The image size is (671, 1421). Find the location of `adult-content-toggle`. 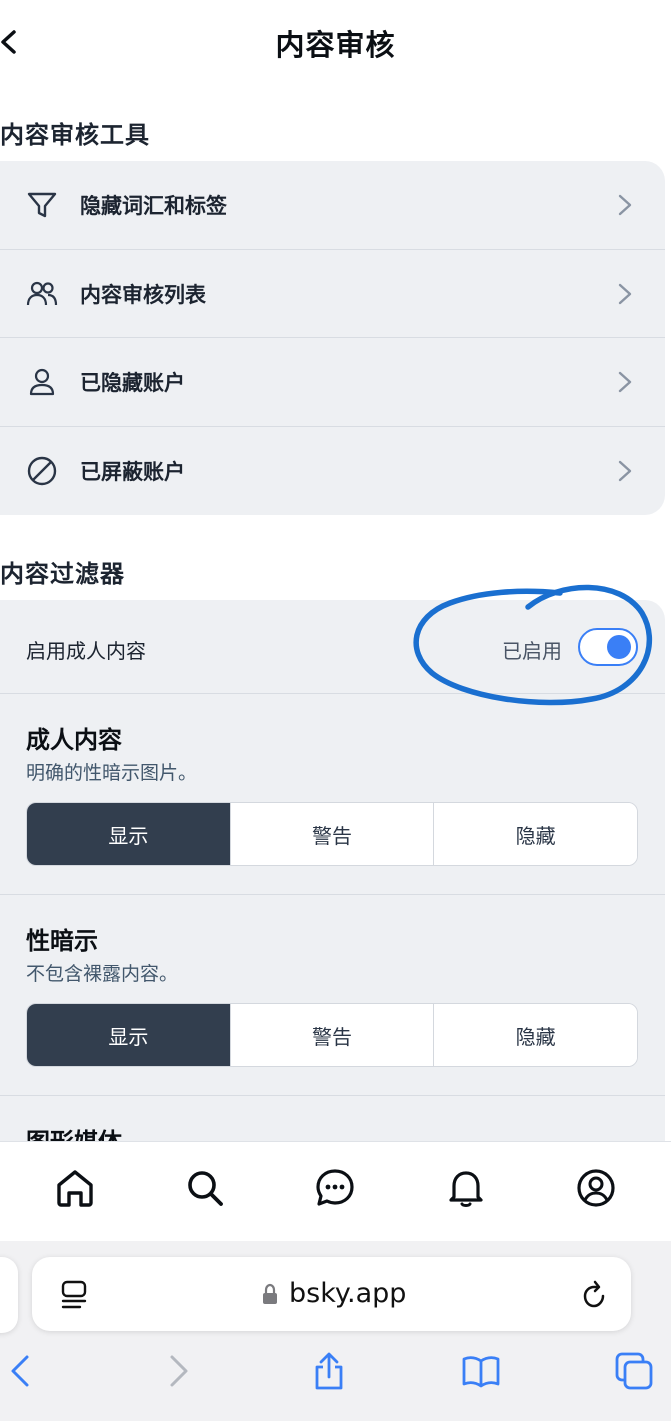

adult-content-toggle is located at coordinates (608, 647).